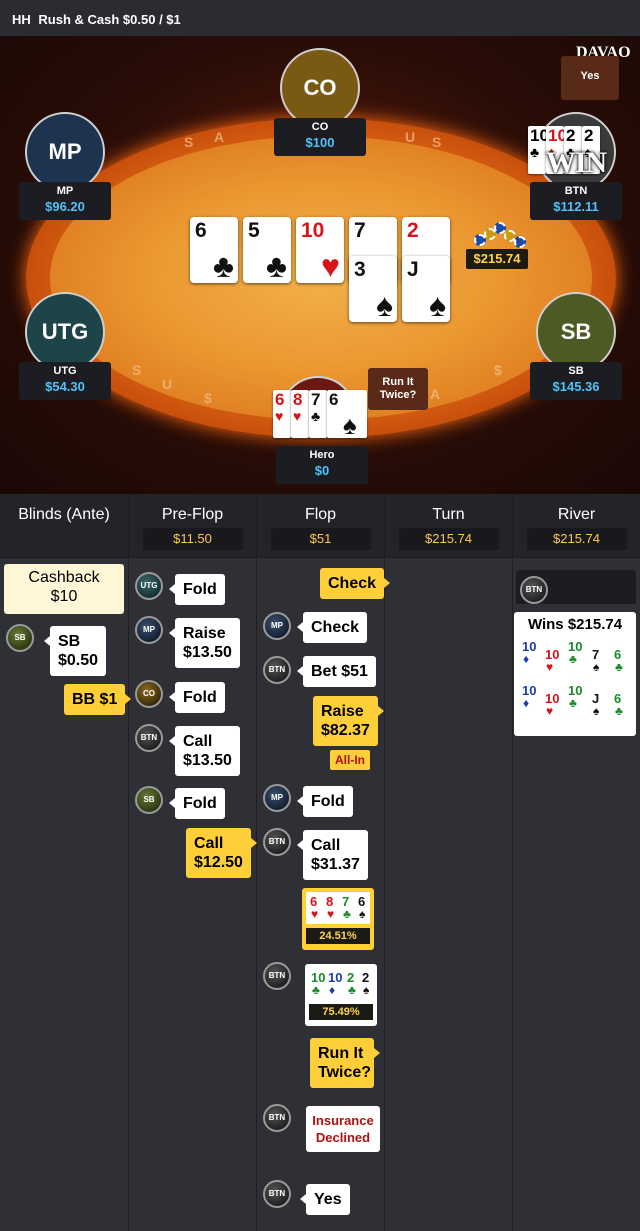 The image size is (640, 1231). What do you see at coordinates (590, 78) in the screenshot?
I see `yes-bubble: Yes` at bounding box center [590, 78].